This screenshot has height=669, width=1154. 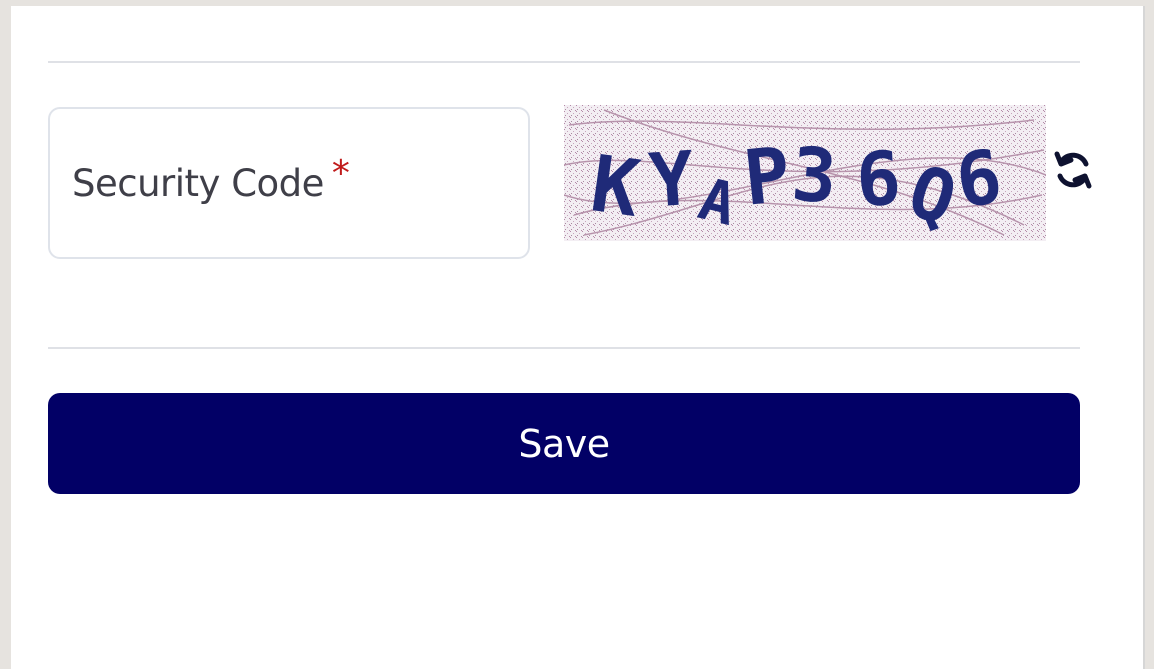 What do you see at coordinates (198, 183) in the screenshot?
I see `security-code-label: Security Code` at bounding box center [198, 183].